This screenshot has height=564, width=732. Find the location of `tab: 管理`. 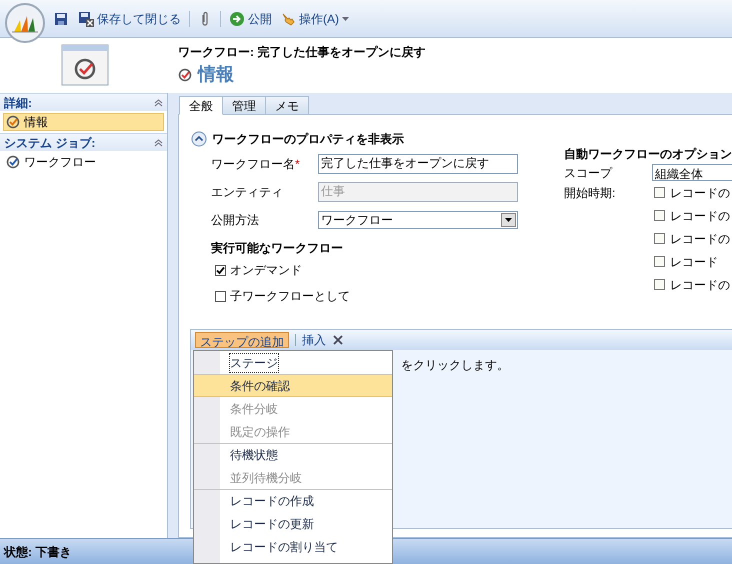

tab: 管理 is located at coordinates (244, 105).